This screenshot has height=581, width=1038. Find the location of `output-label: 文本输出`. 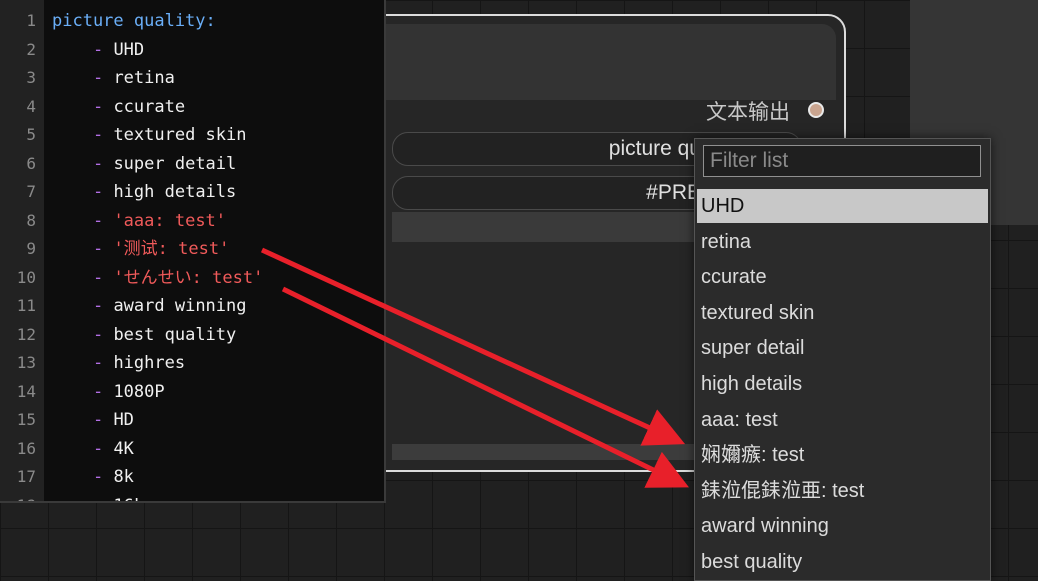

output-label: 文本输出 is located at coordinates (748, 112).